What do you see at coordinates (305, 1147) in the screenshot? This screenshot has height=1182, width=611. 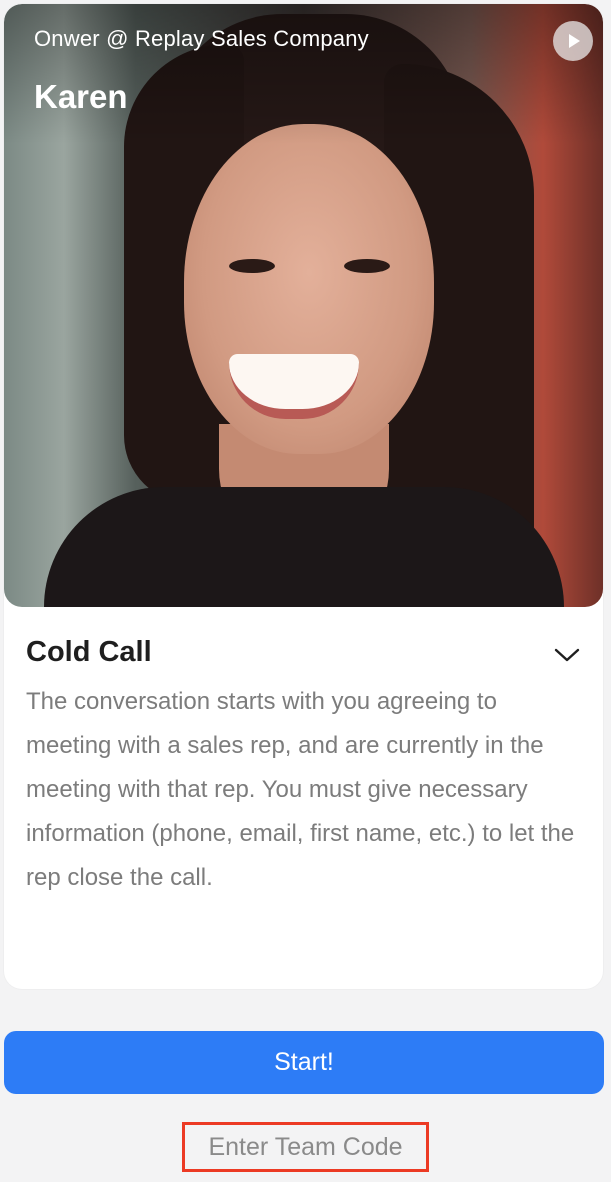 I see `enter-team-code-link: Enter Team Code` at bounding box center [305, 1147].